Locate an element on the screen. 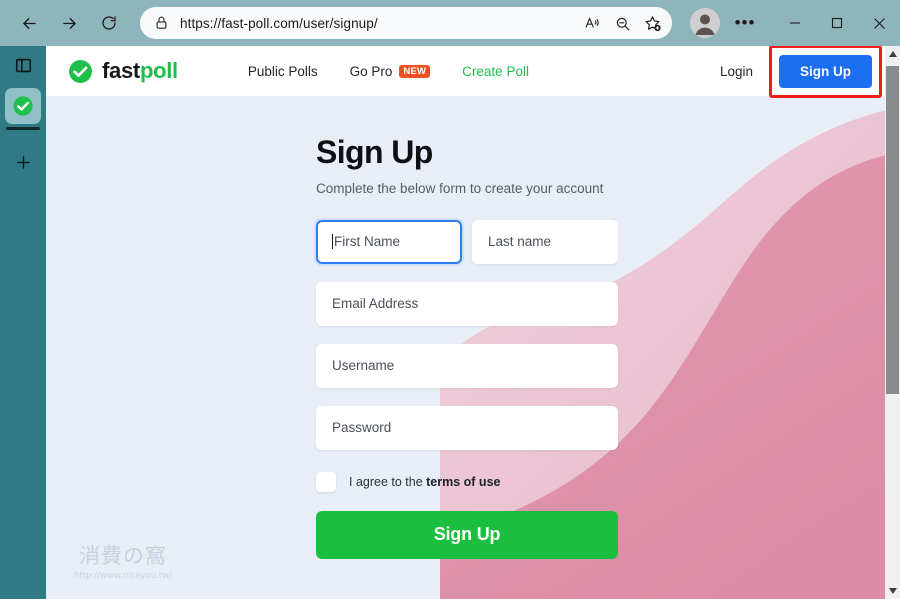  header-signup-button: Sign Up is located at coordinates (825, 71).